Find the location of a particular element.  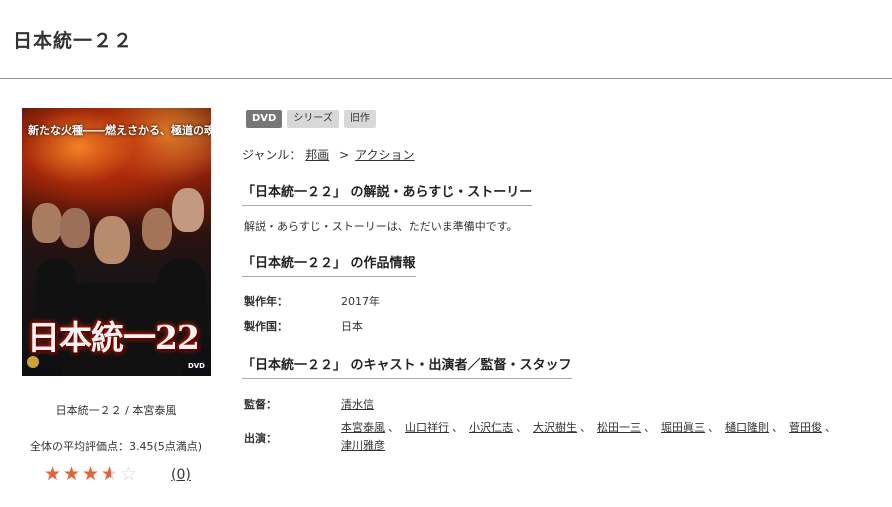

production-country-value: 日本 is located at coordinates (352, 326).